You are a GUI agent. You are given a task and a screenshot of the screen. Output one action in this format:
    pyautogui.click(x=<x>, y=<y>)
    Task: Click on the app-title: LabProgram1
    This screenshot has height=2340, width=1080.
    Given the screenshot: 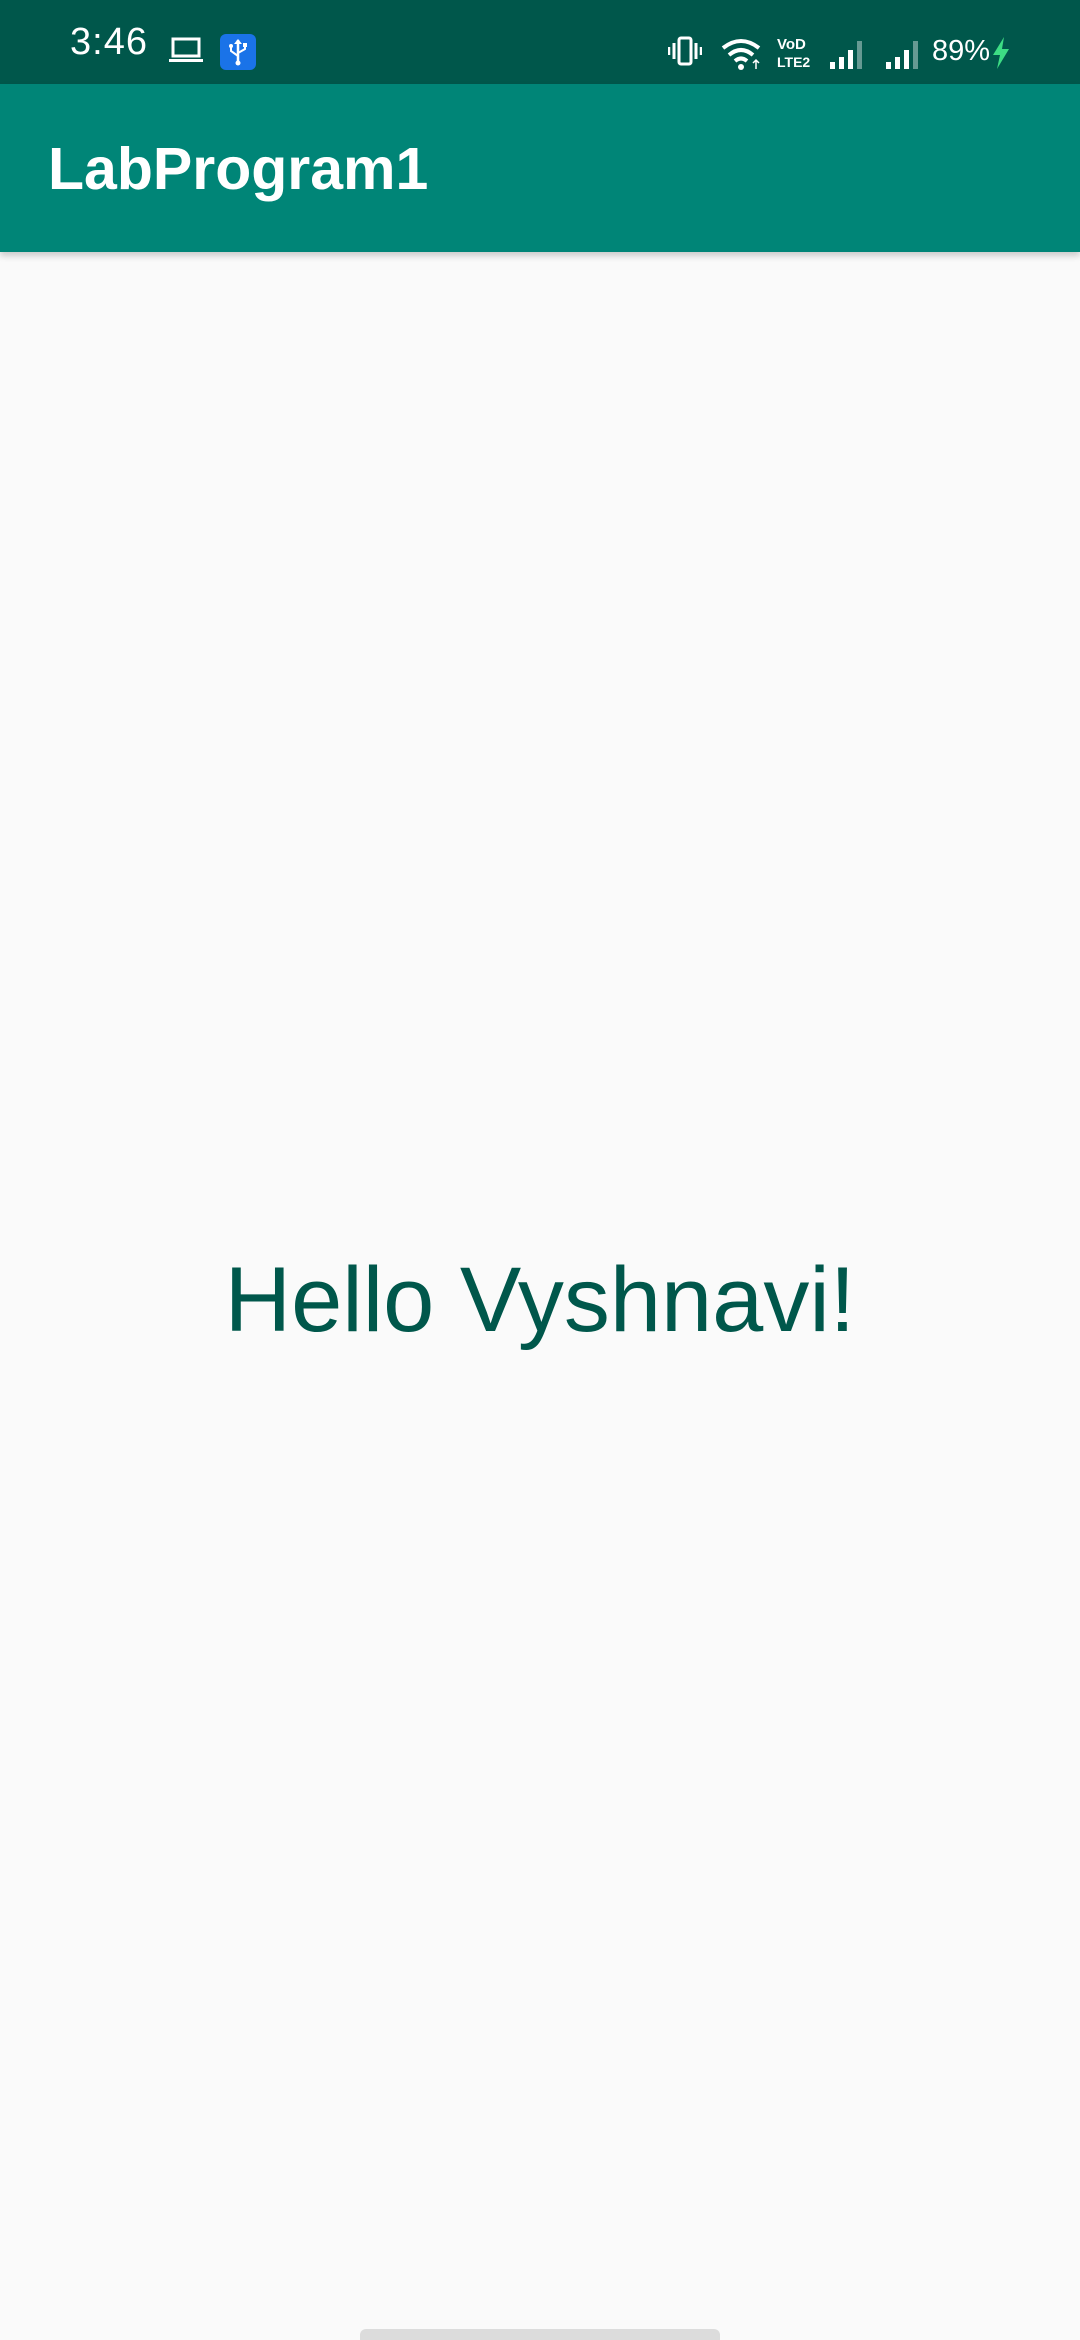 What is the action you would take?
    pyautogui.click(x=238, y=169)
    